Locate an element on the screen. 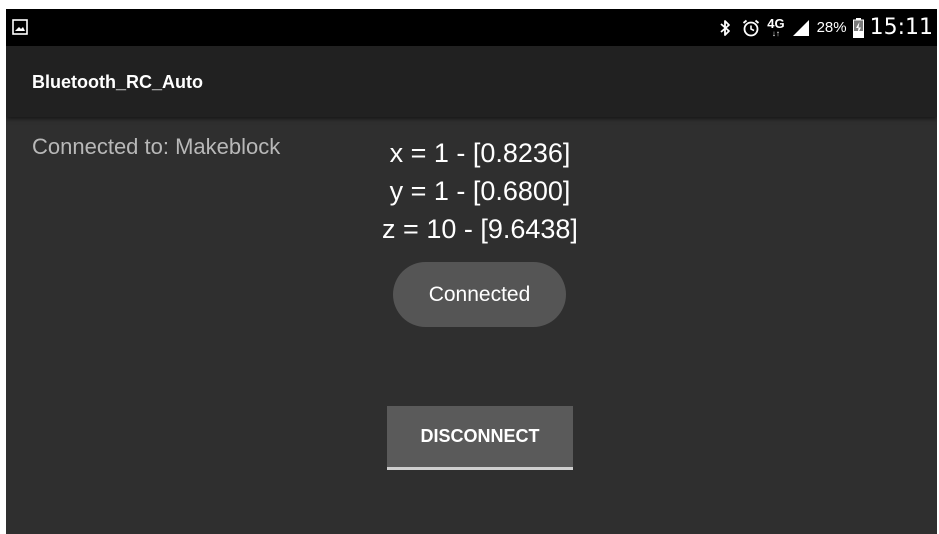 The image size is (939, 534). connected-device-label: Connected to: Makeblock is located at coordinates (156, 146).